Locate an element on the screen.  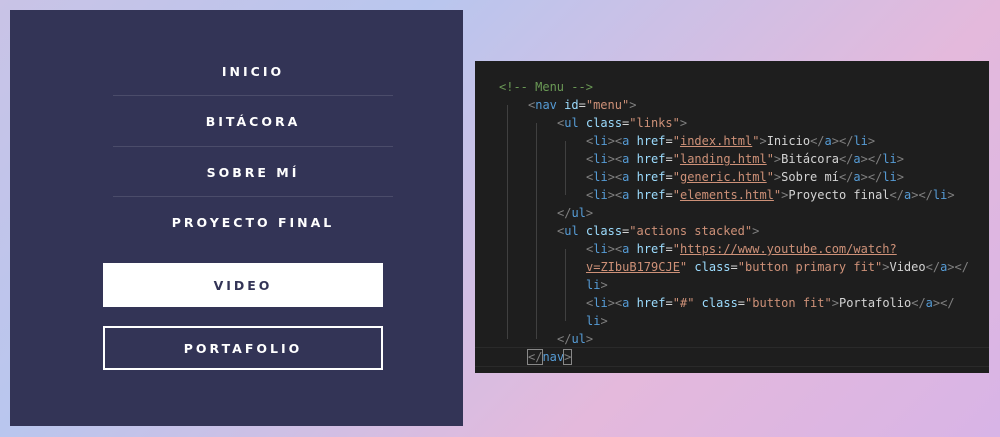
code-token: "links" is located at coordinates (654, 123).